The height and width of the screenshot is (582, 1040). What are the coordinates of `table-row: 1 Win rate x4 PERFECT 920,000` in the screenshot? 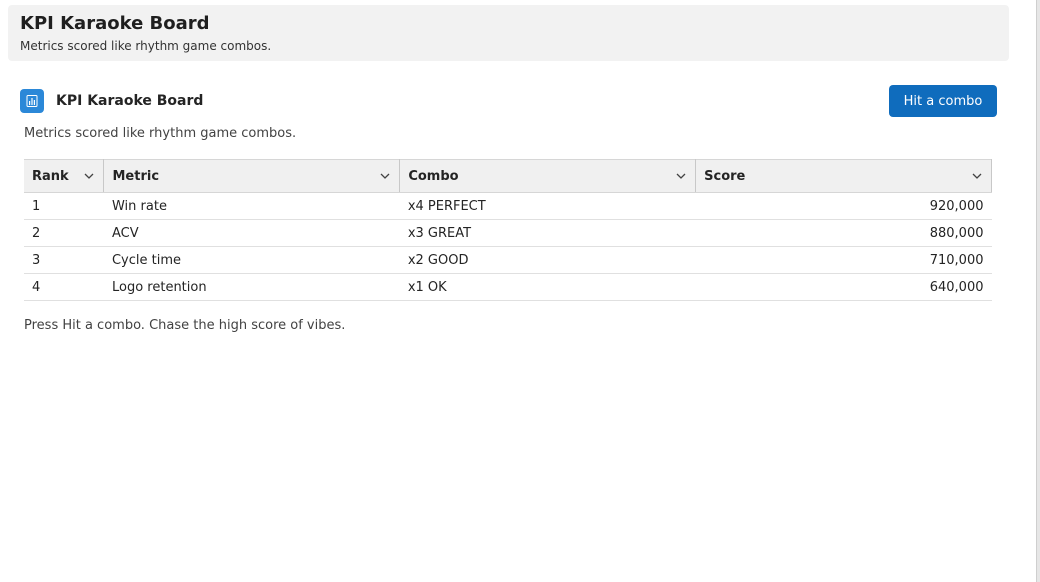 It's located at (508, 206).